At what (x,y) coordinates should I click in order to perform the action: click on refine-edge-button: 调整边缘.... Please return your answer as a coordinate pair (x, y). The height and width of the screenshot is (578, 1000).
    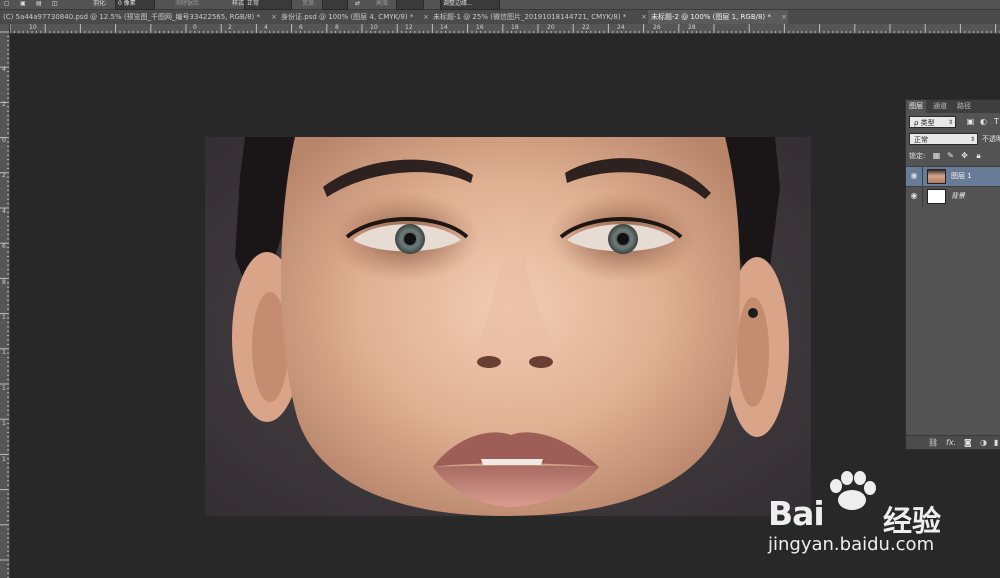
    Looking at the image, I should click on (470, 5).